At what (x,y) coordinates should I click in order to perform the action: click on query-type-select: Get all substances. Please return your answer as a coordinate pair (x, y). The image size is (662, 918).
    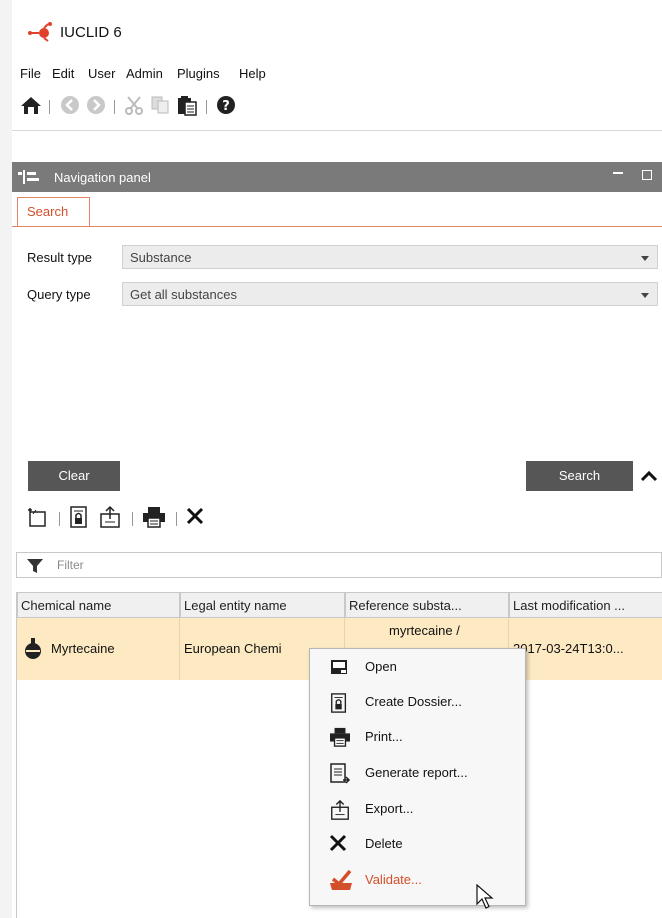
    Looking at the image, I should click on (390, 294).